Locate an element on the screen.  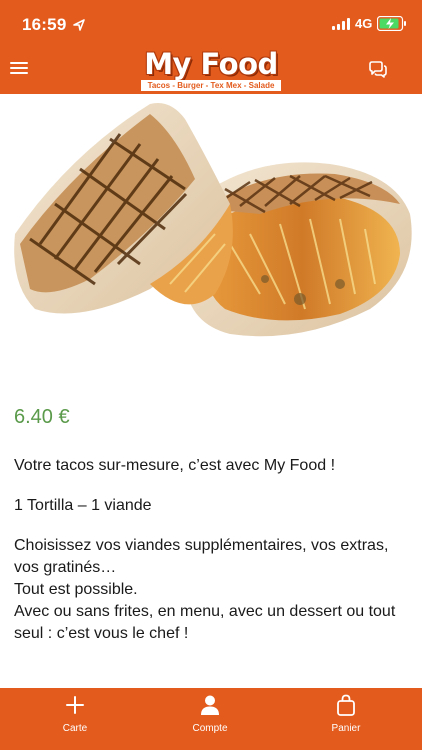
battery-charging-icon is located at coordinates (391, 23).